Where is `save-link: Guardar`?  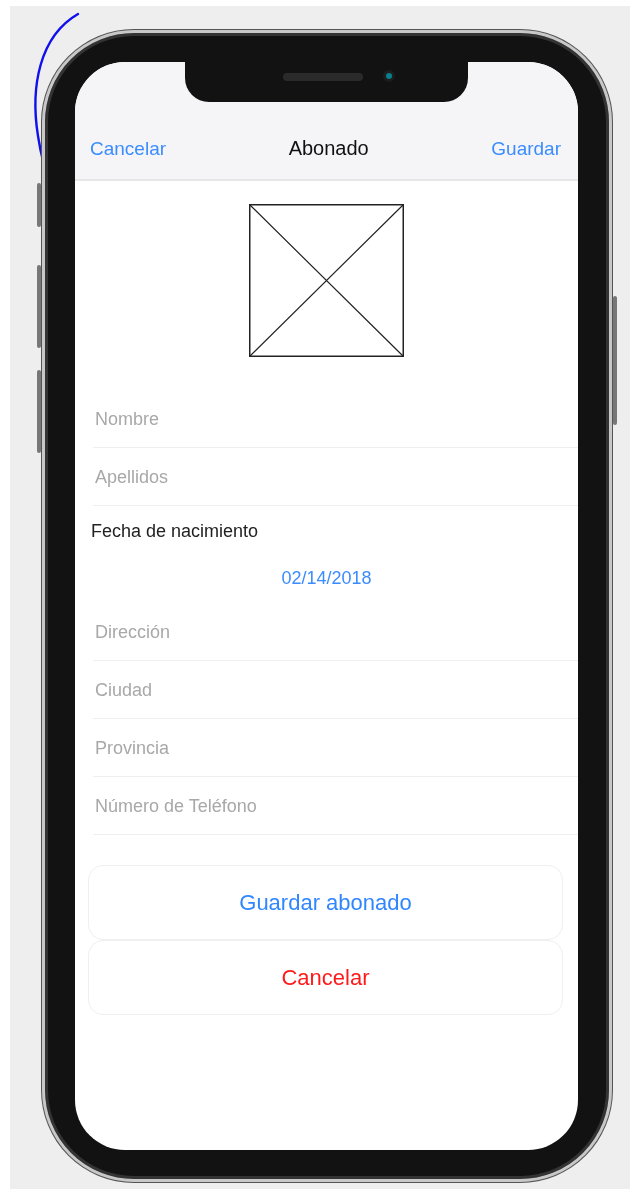
save-link: Guardar is located at coordinates (526, 149).